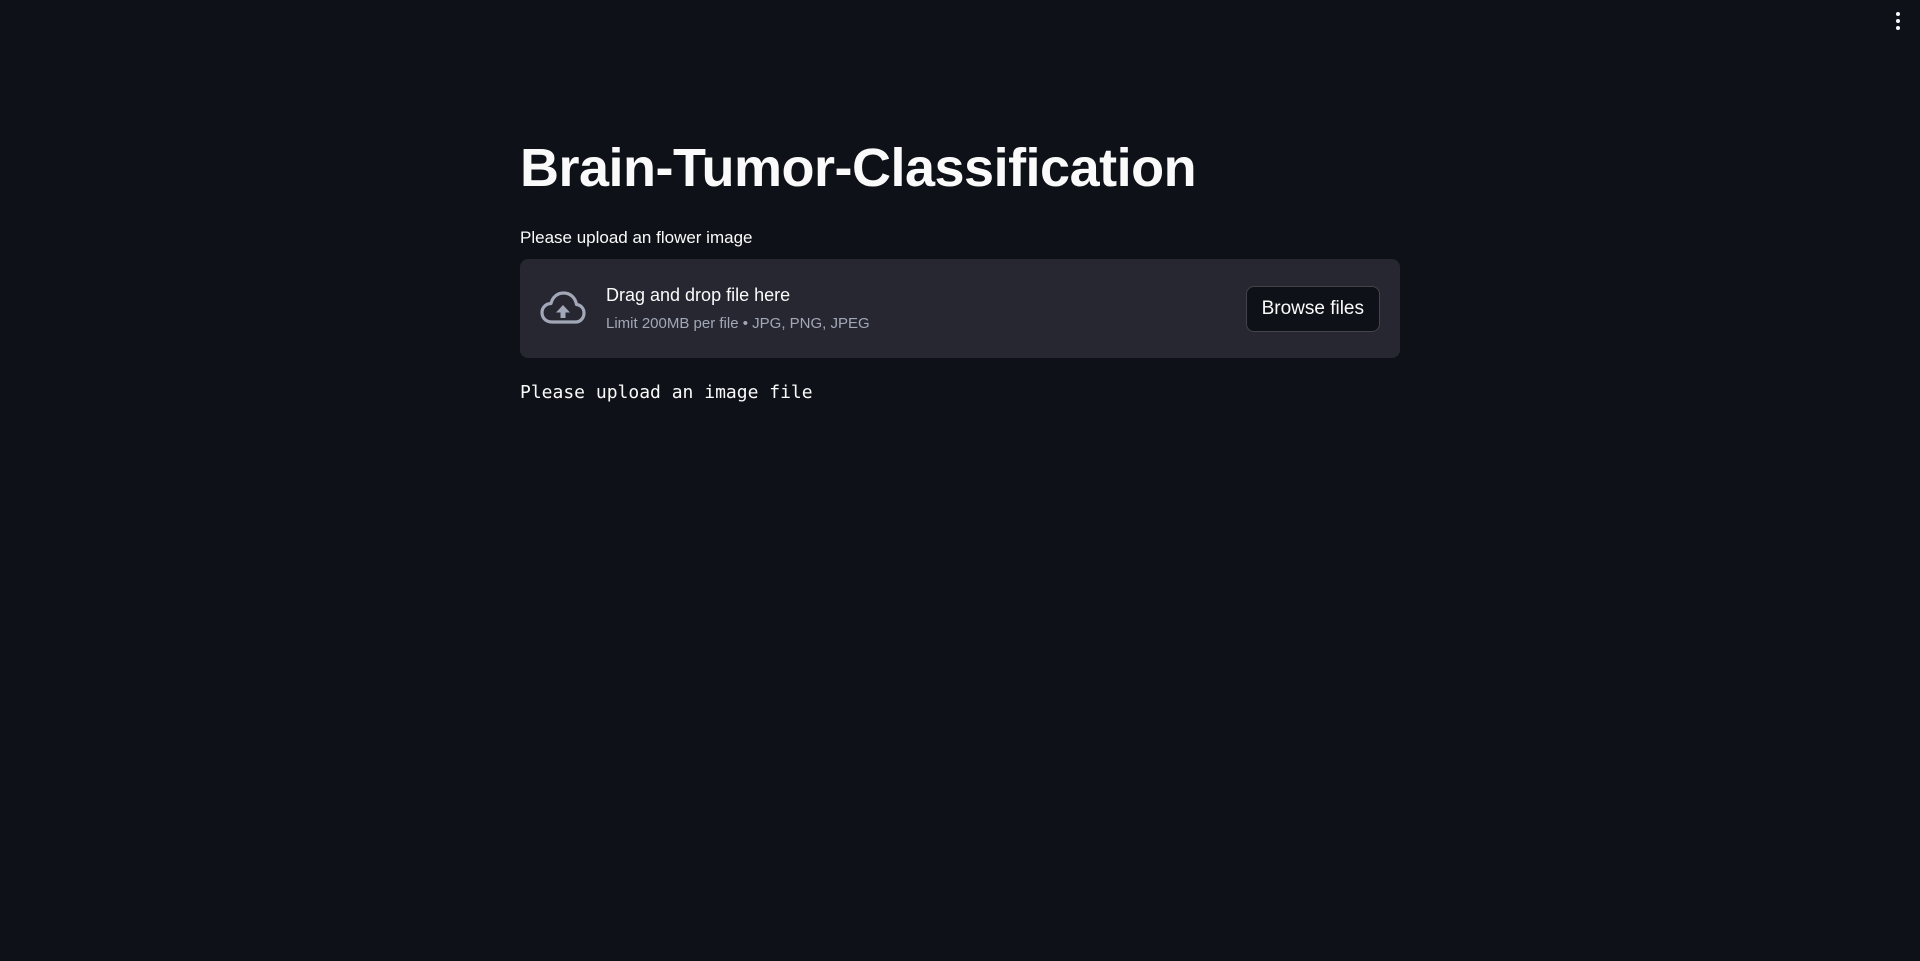 This screenshot has height=961, width=1920. Describe the element at coordinates (563, 307) in the screenshot. I see `cloud-upload-icon` at that location.